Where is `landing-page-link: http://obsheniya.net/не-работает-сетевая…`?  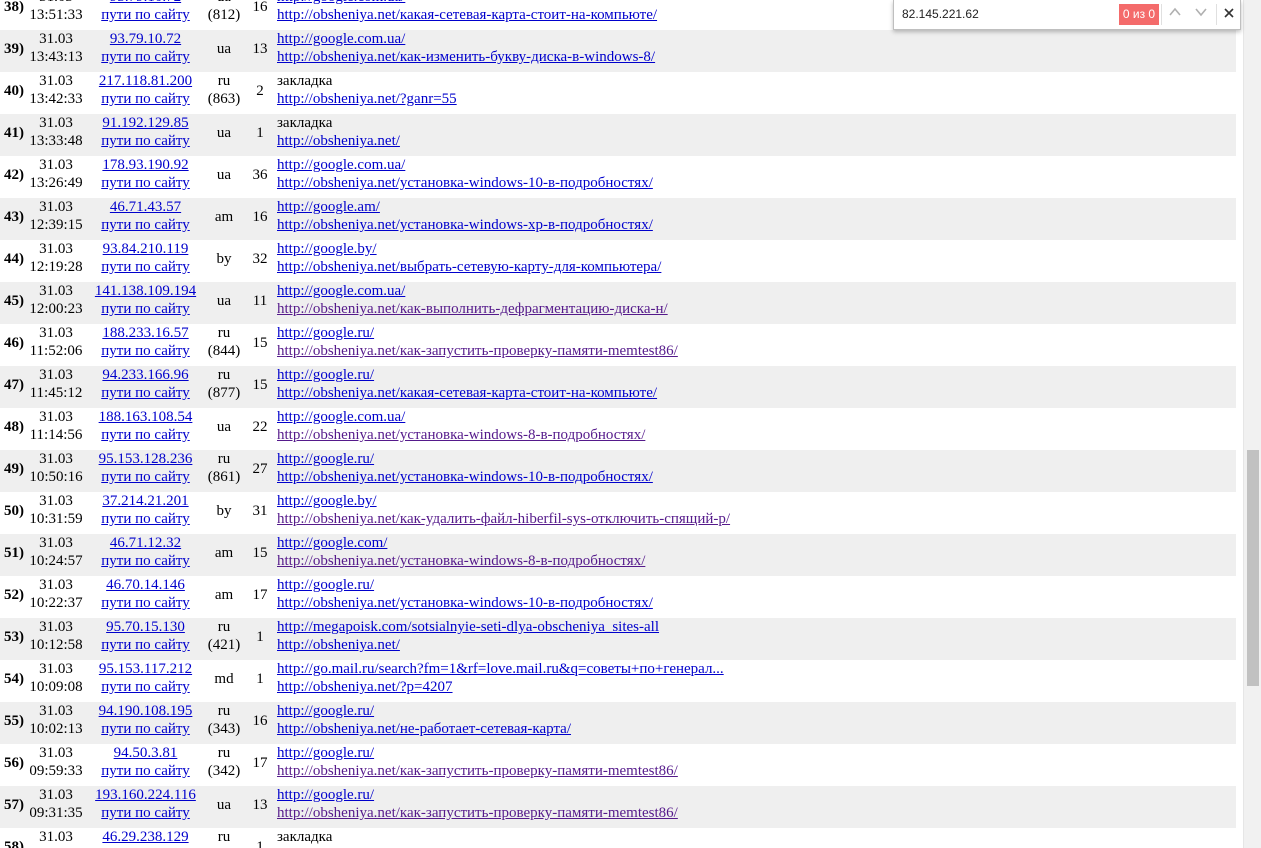
landing-page-link: http://obsheniya.net/не-работает-сетевая… is located at coordinates (424, 729).